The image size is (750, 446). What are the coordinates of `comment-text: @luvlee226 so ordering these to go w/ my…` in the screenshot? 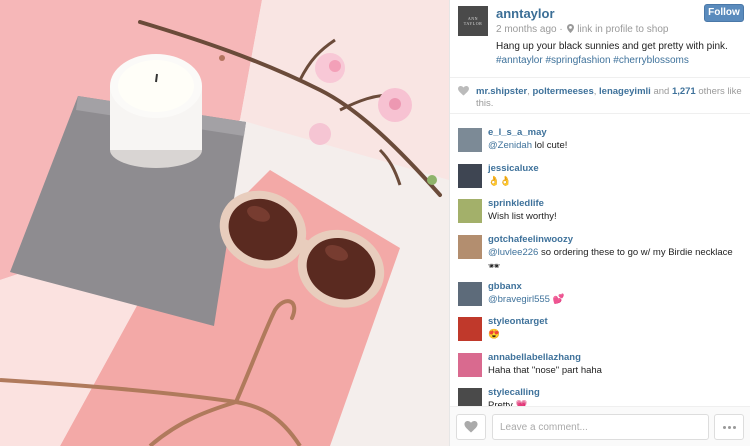 It's located at (615, 260).